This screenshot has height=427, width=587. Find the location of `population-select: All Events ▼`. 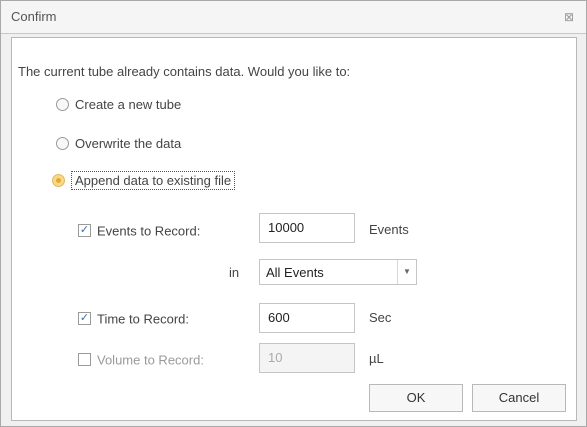

population-select: All Events ▼ is located at coordinates (338, 272).